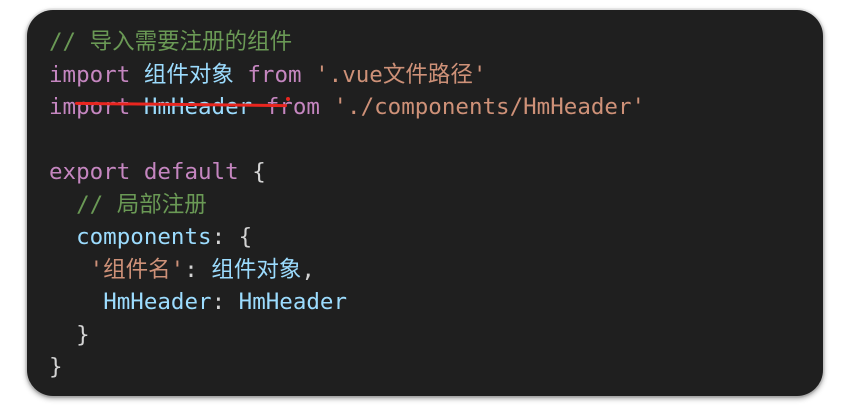 This screenshot has height=418, width=850. What do you see at coordinates (144, 237) in the screenshot?
I see `identifier: components` at bounding box center [144, 237].